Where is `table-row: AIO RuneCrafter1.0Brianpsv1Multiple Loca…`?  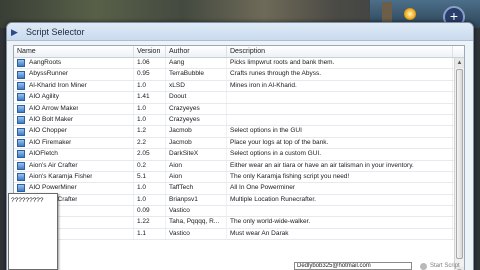
table-row: AIO RuneCrafter1.0Brianpsv1Multiple Loca… is located at coordinates (234, 200).